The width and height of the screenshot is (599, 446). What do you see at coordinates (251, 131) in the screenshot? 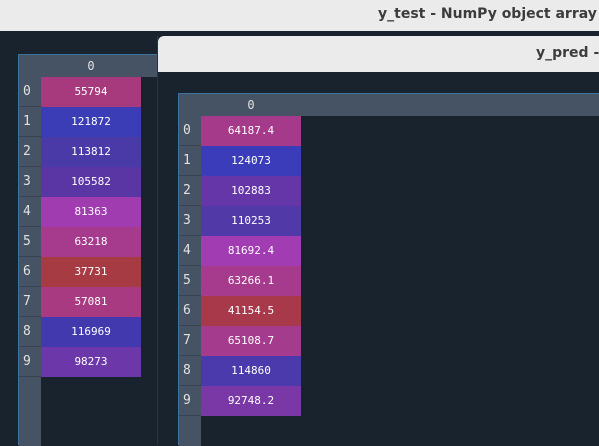
I see `table-cell: 64187.4` at bounding box center [251, 131].